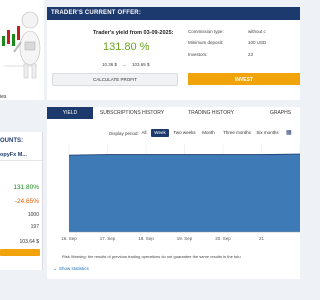  I want to click on period-week: Week, so click(160, 133).